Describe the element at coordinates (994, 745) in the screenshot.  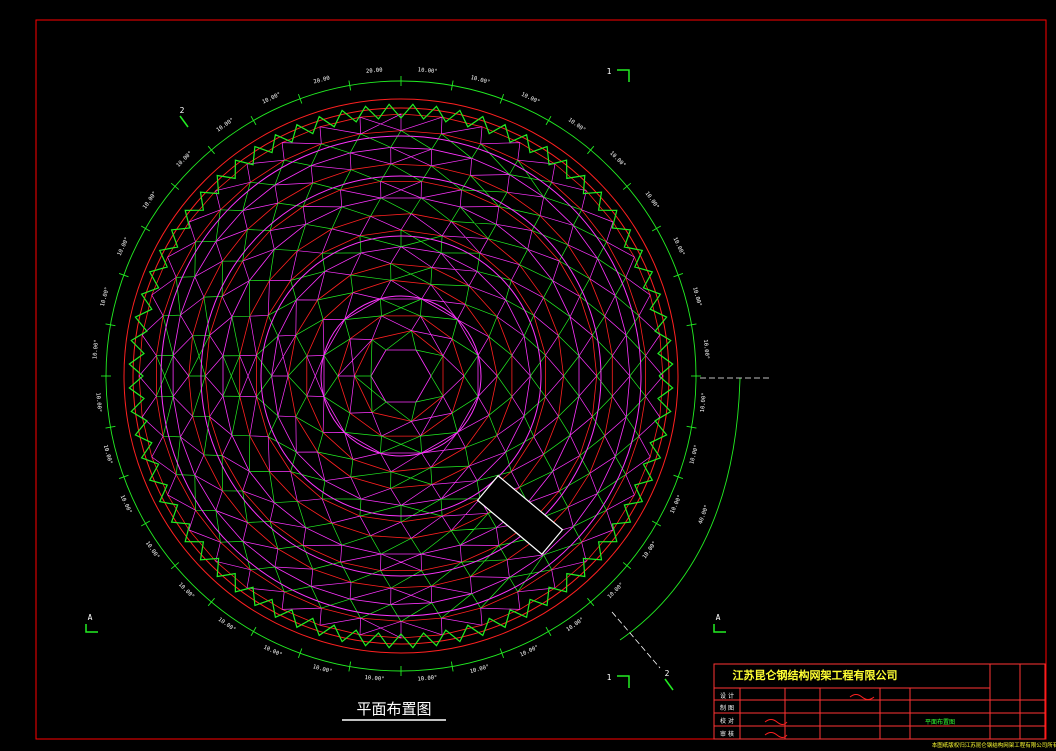
I see `title-block-footer-note: 本图纸版权归江苏昆仑钢结构网架工程有限公司所有` at that location.